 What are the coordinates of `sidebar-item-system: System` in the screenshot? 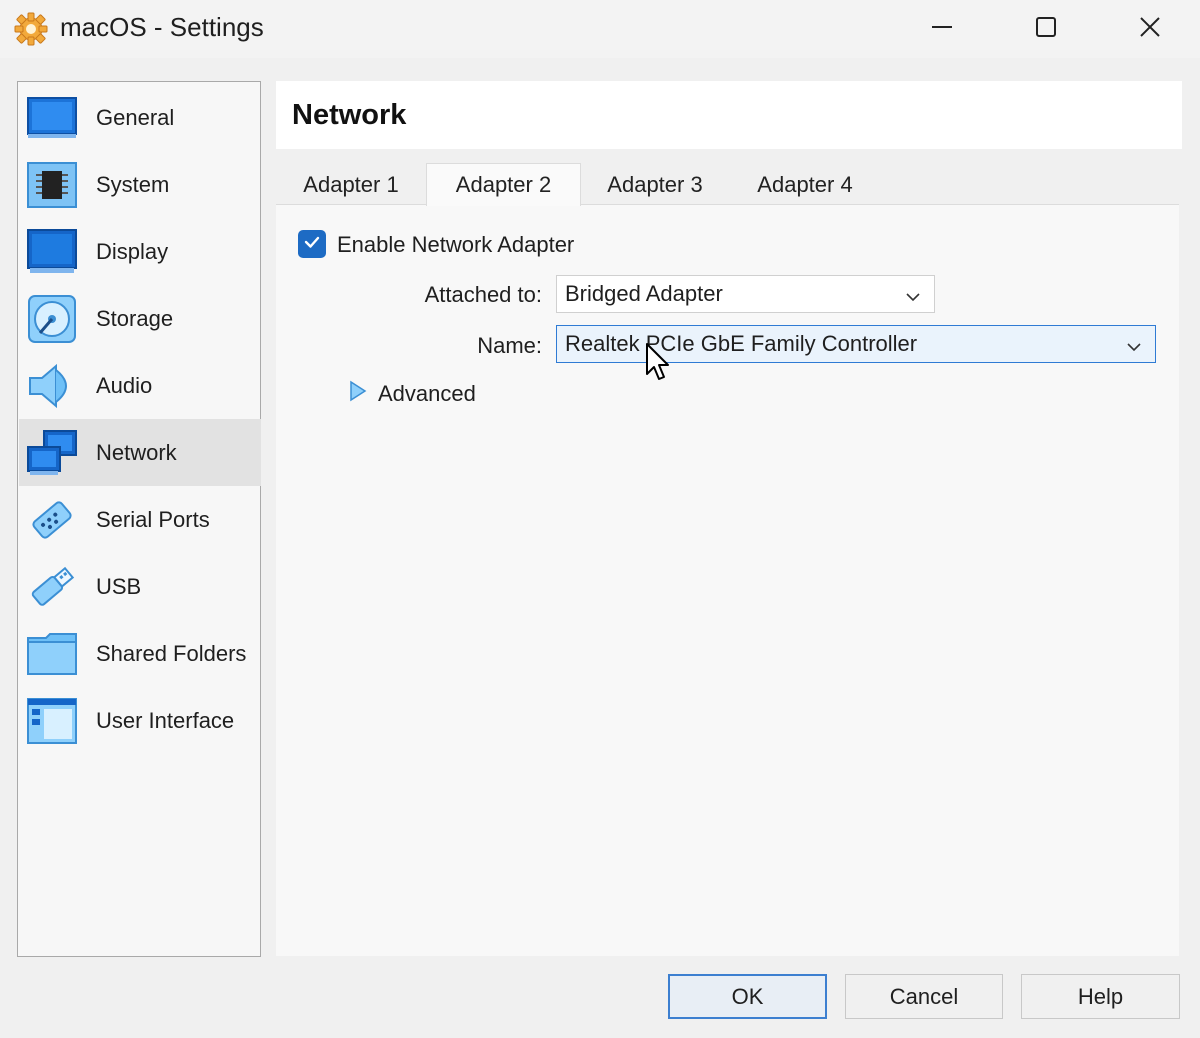 It's located at (140, 184).